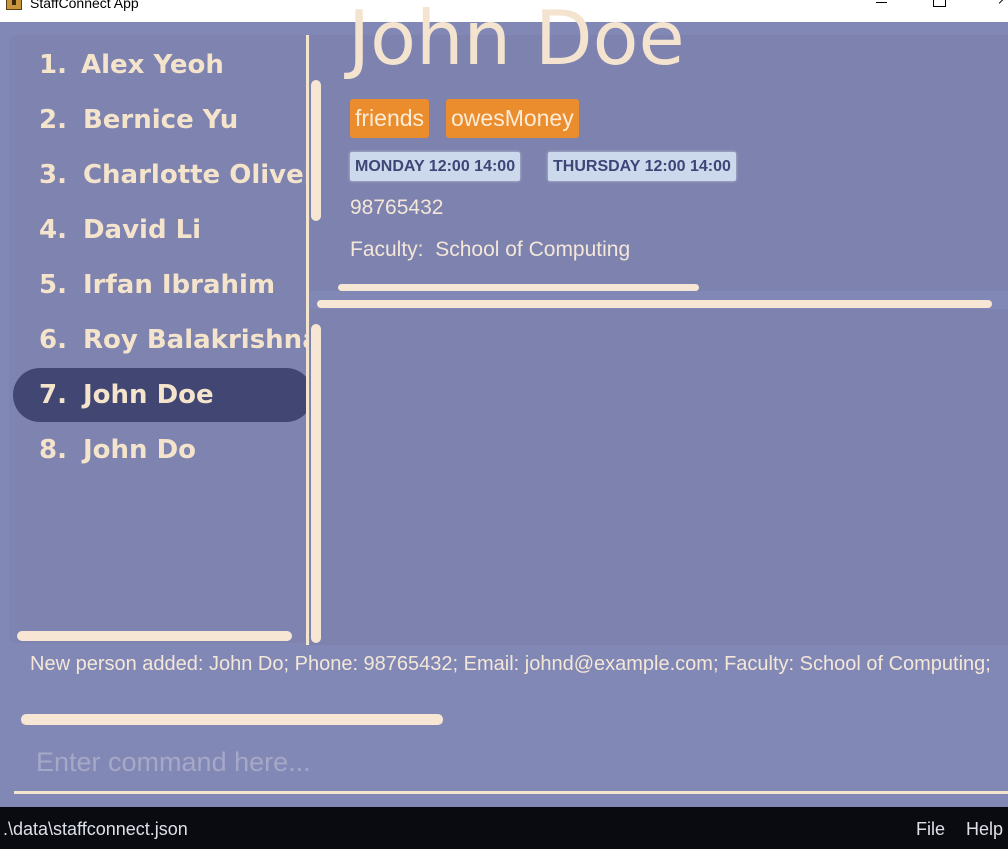 The width and height of the screenshot is (1008, 849). What do you see at coordinates (179, 285) in the screenshot?
I see `list-item-name: Irfan Ibrahim` at bounding box center [179, 285].